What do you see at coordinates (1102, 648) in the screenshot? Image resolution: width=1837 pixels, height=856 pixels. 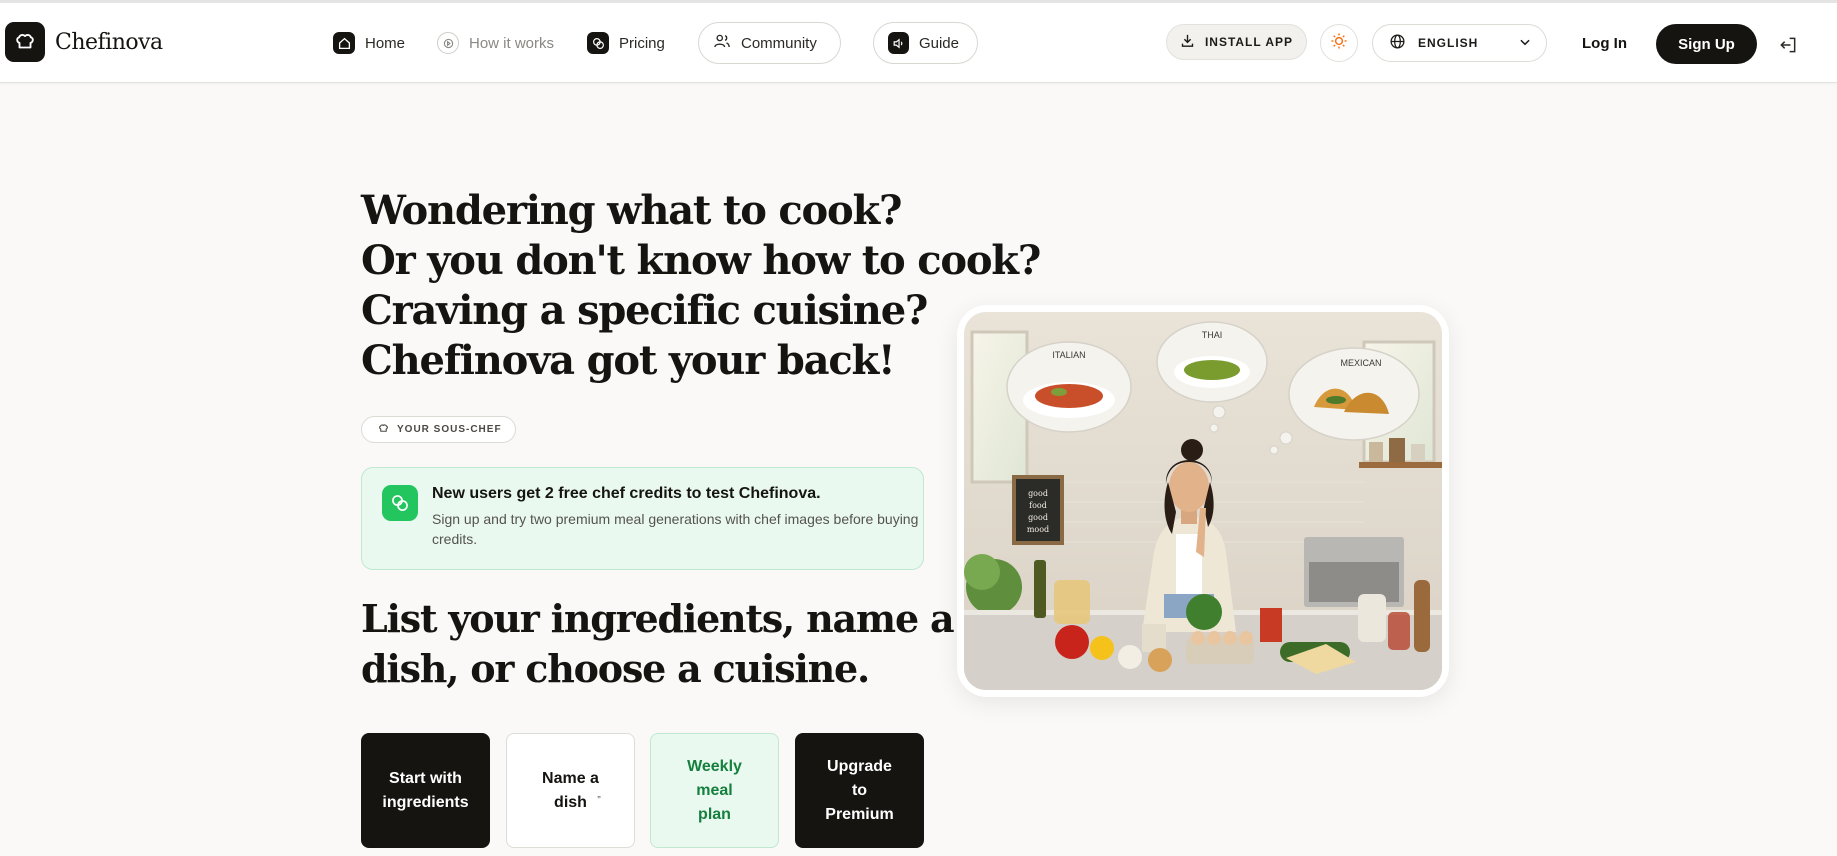 I see `lemon` at bounding box center [1102, 648].